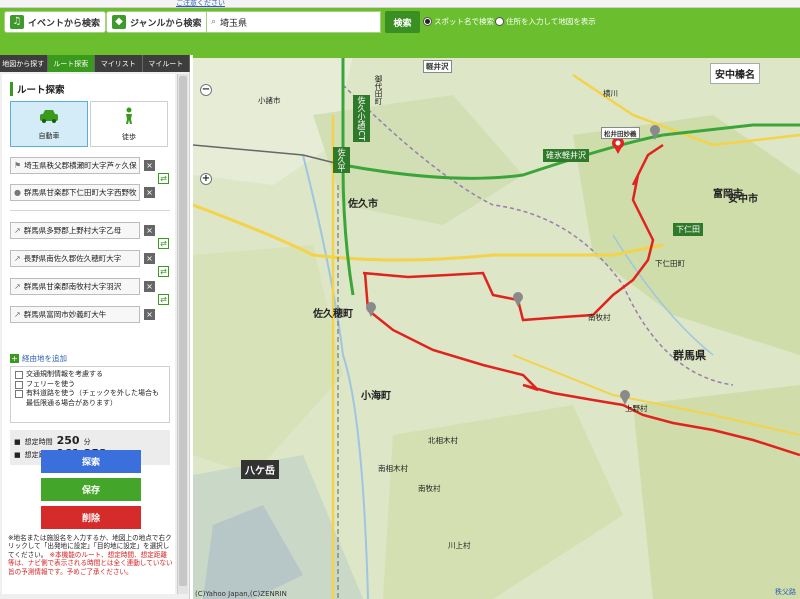 The image size is (800, 599). What do you see at coordinates (459, 545) in the screenshot?
I see `map-label-kawakami: 川上村` at bounding box center [459, 545].